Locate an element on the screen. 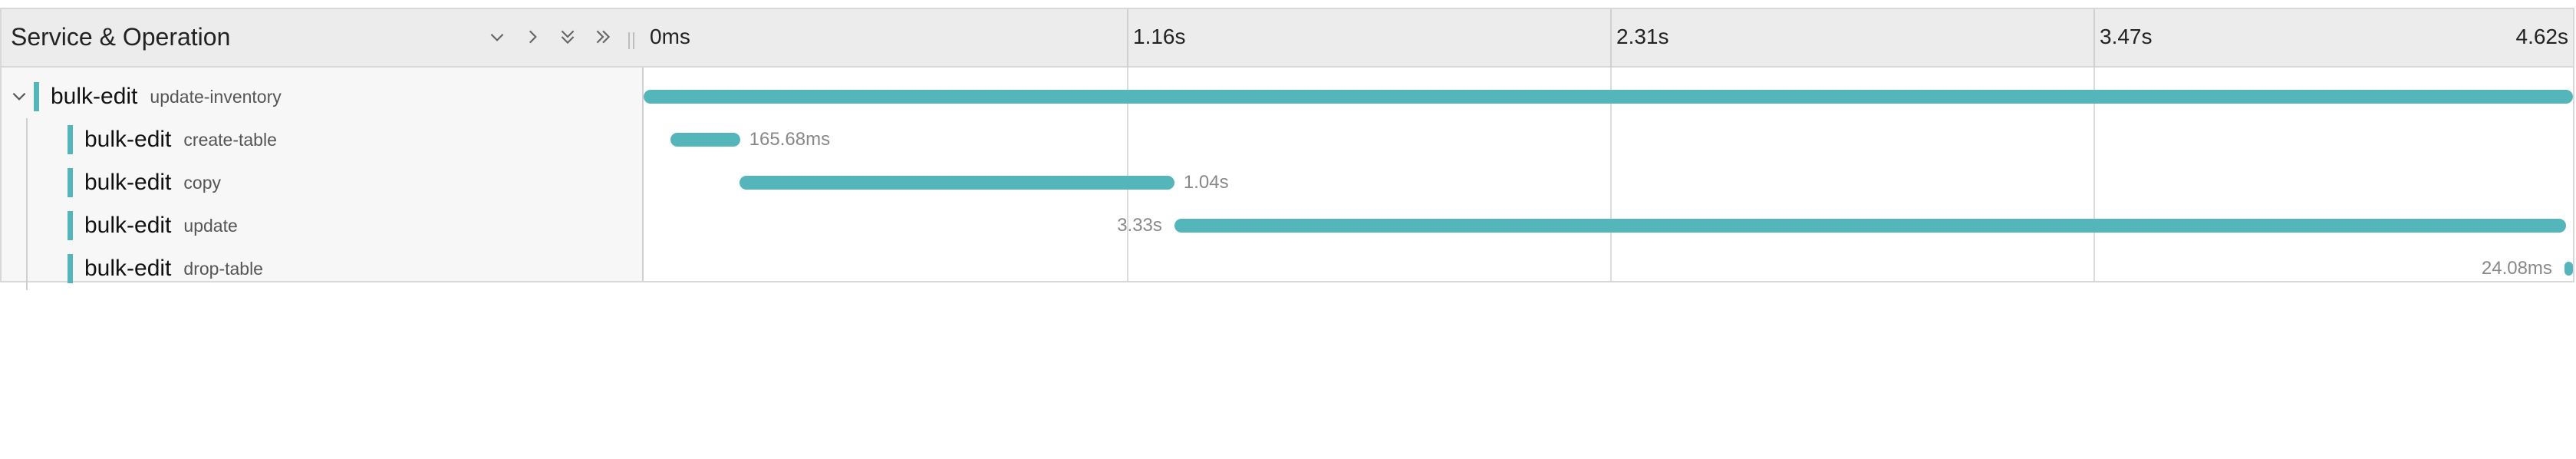 This screenshot has height=459, width=2576. span-row: bulk-edit update-inventory is located at coordinates (1287, 97).